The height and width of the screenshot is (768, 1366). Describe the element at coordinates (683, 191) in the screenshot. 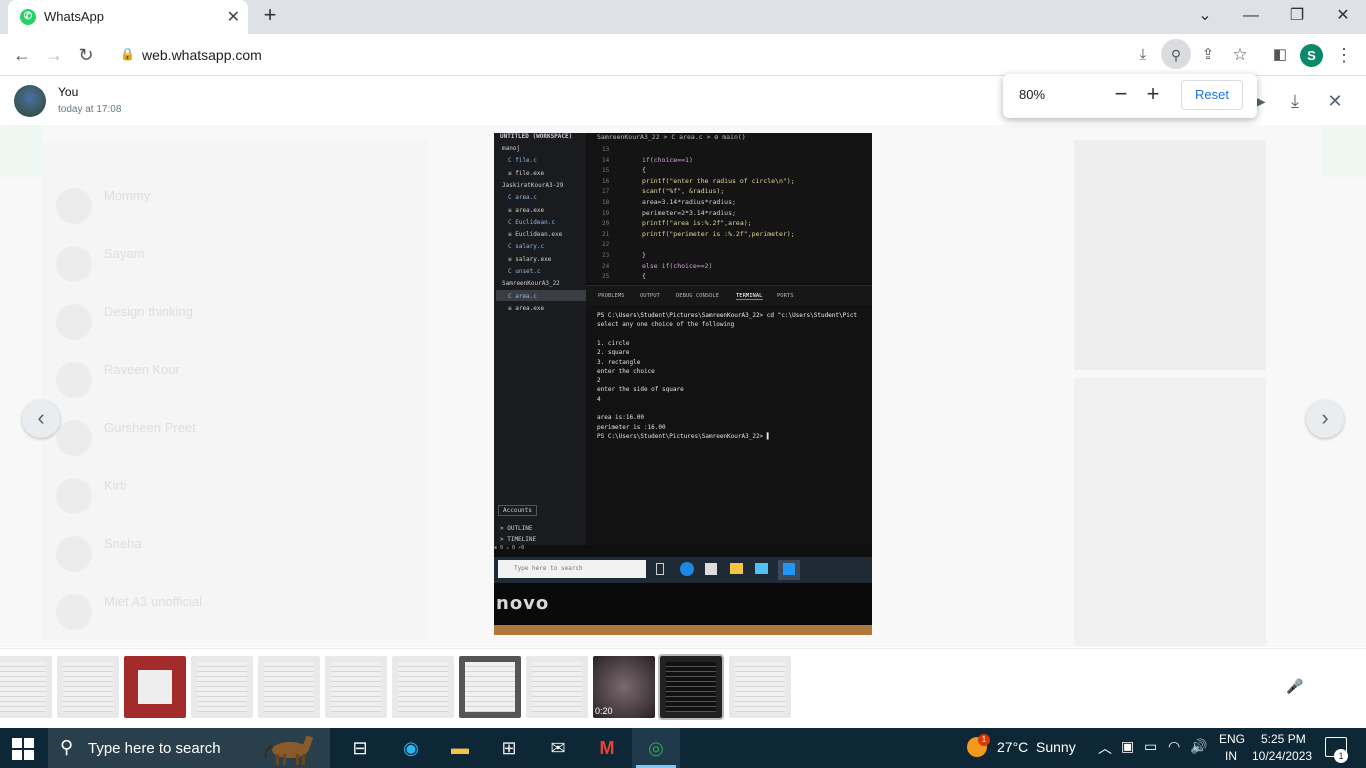

I see `editor-code-line: scanf("%f", &radius);` at that location.